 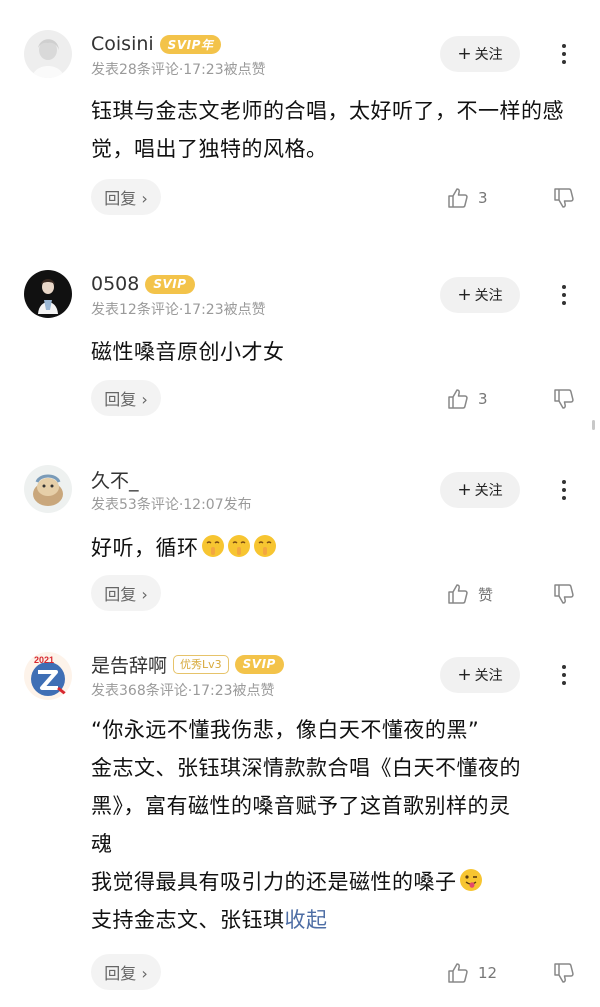 I want to click on username: 是告辞啊, so click(x=129, y=664).